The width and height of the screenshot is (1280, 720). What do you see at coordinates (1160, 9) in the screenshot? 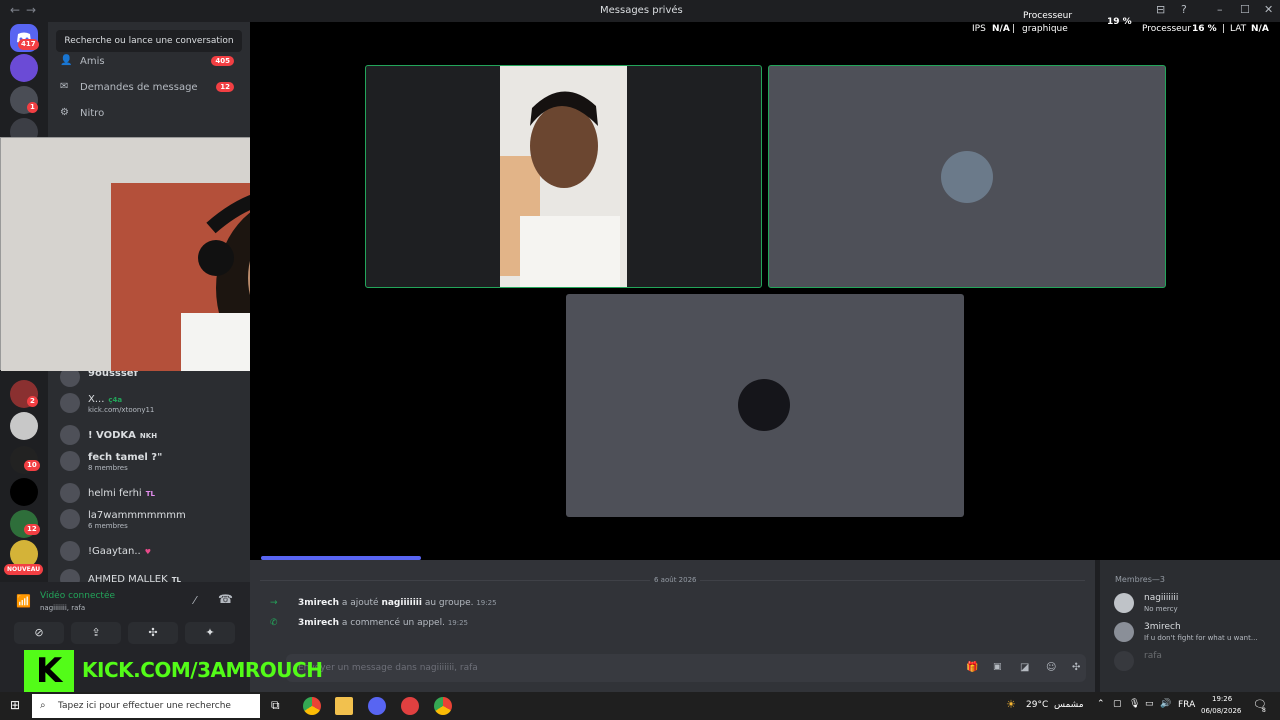
I see `inbox-icon: ⊟` at bounding box center [1160, 9].